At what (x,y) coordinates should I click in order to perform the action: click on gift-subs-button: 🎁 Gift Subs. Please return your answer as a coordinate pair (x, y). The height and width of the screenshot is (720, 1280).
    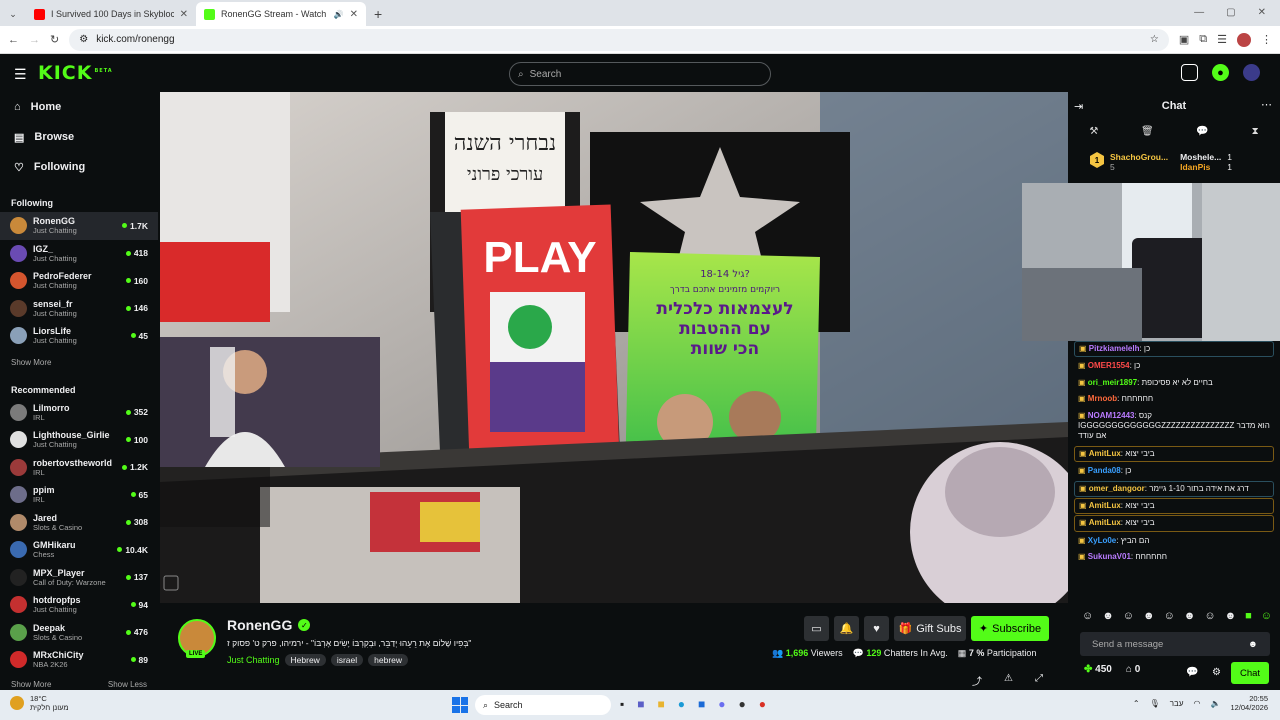
    Looking at the image, I should click on (930, 628).